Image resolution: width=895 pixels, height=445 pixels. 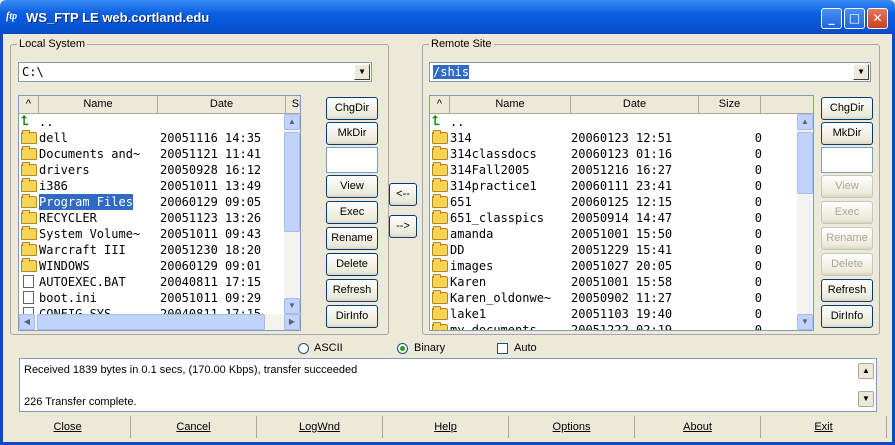 I want to click on local-view-button: View, so click(x=352, y=186).